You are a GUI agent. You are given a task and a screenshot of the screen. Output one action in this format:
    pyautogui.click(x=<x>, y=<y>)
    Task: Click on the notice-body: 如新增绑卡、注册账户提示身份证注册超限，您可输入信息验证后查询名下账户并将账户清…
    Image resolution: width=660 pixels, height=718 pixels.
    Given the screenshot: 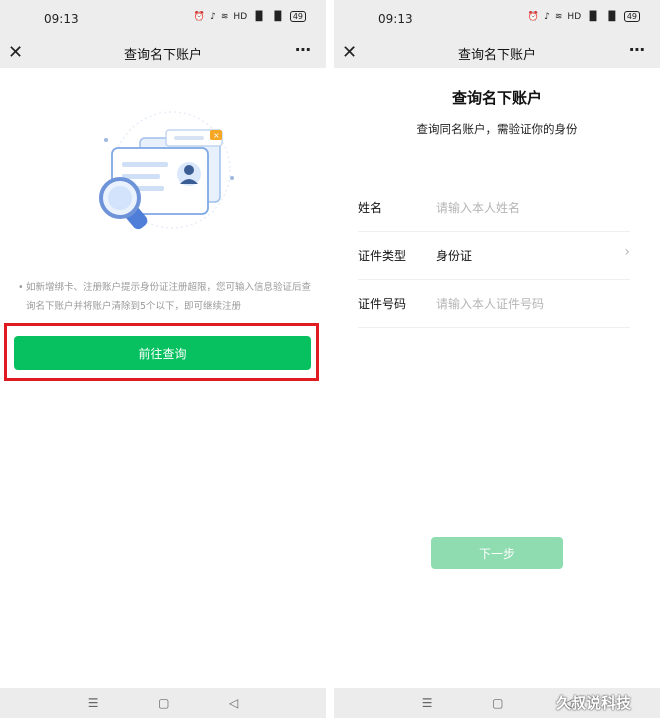 What is the action you would take?
    pyautogui.click(x=169, y=297)
    